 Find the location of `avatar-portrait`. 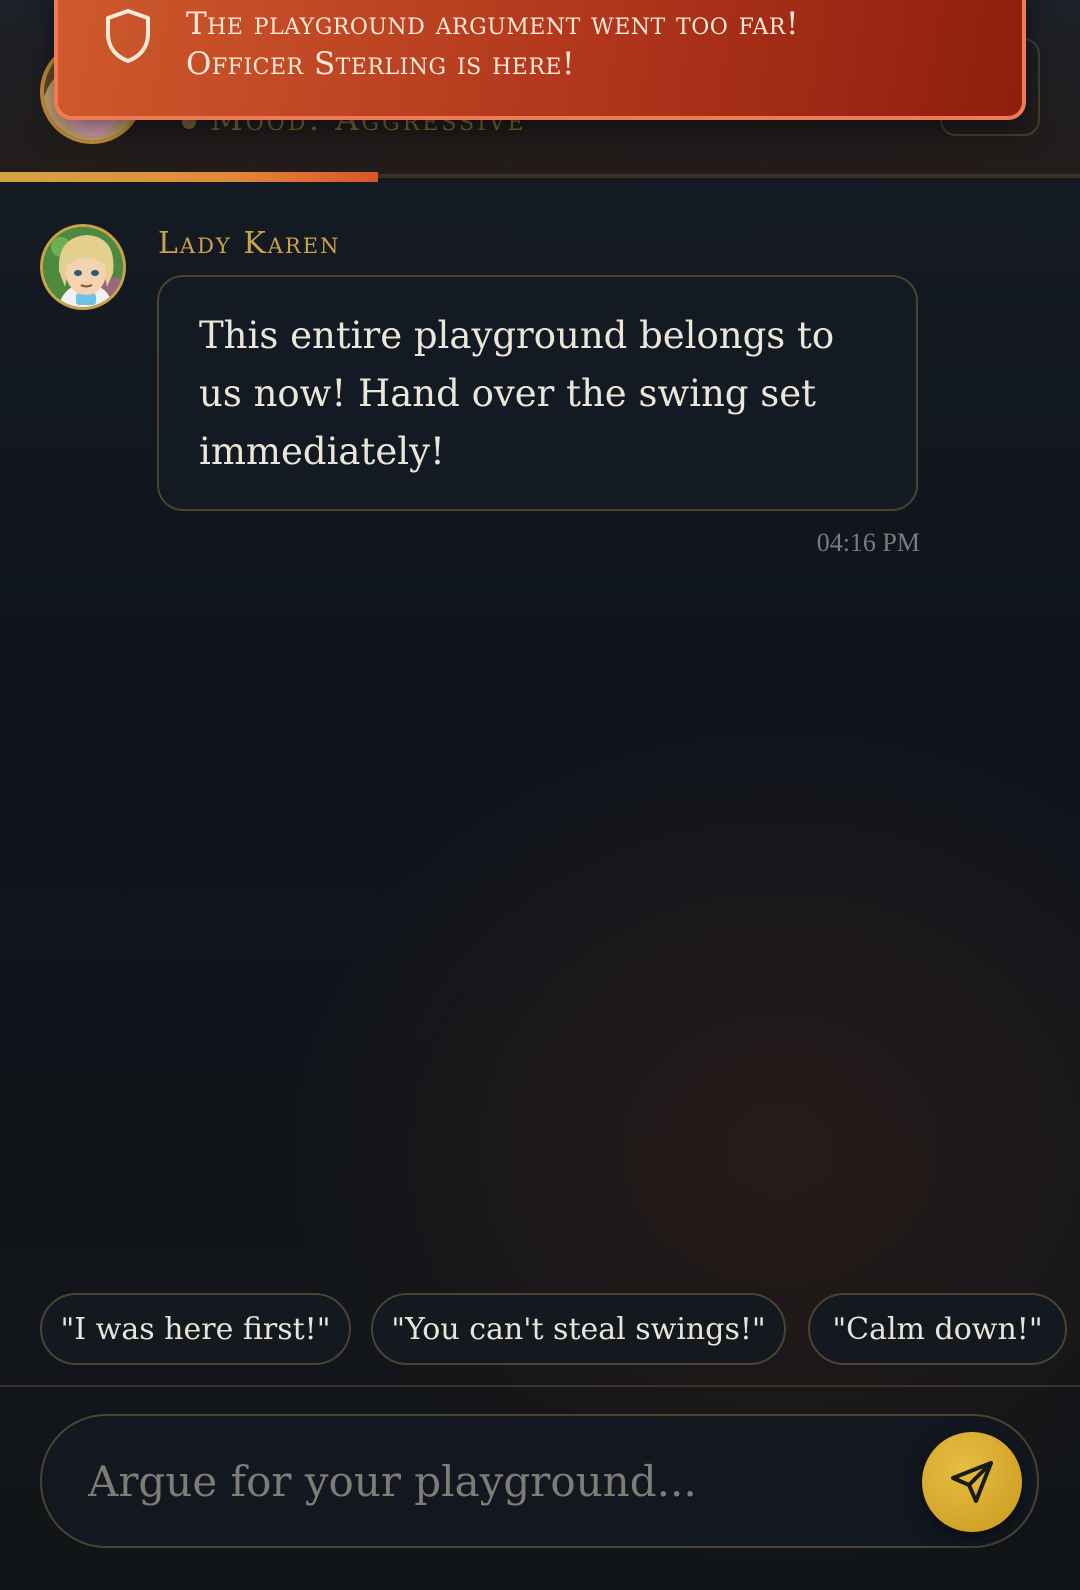

avatar-portrait is located at coordinates (83, 267).